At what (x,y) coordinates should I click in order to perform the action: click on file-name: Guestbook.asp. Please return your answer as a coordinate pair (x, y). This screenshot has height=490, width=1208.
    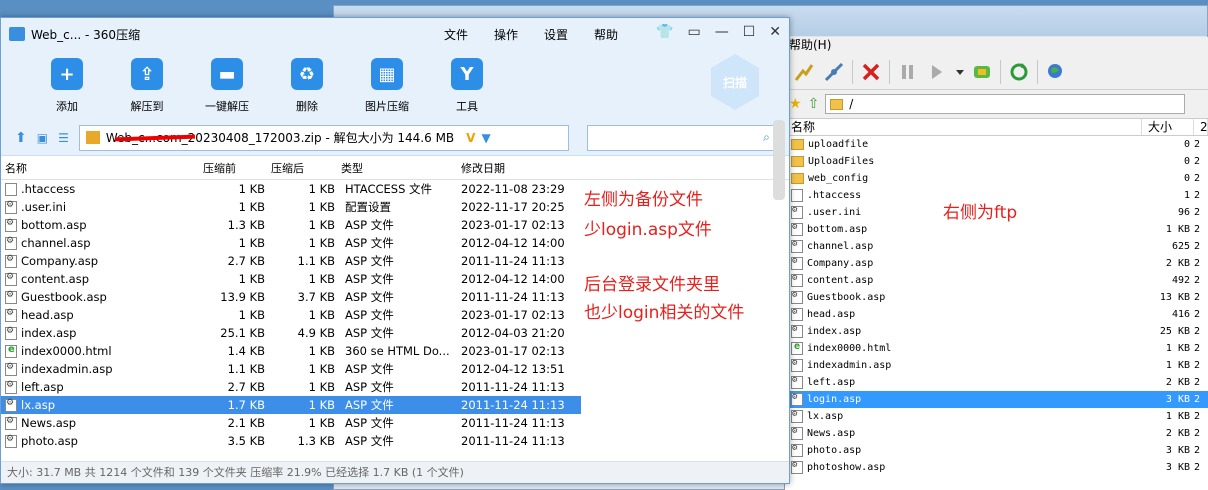
    Looking at the image, I should click on (64, 297).